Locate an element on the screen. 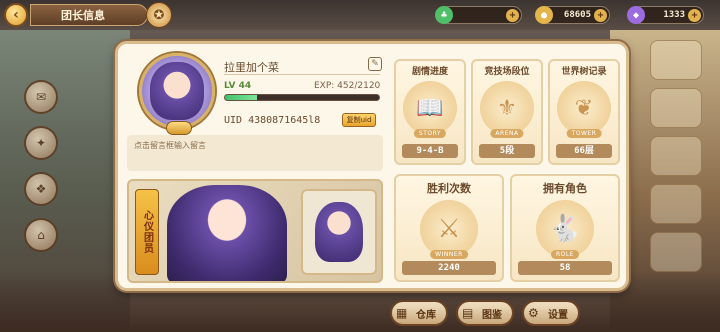 The image size is (720, 332). side-nav-button: ✦ is located at coordinates (41, 143).